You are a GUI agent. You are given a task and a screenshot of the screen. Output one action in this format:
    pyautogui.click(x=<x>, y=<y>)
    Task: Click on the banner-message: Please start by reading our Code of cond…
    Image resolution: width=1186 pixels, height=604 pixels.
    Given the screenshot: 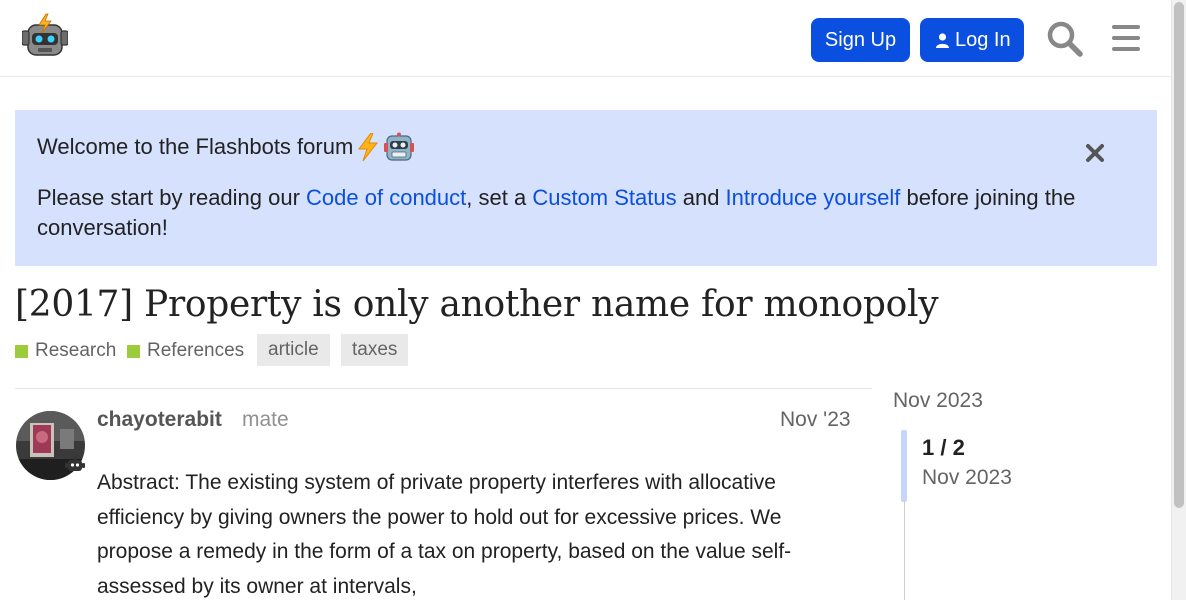 What is the action you would take?
    pyautogui.click(x=582, y=213)
    